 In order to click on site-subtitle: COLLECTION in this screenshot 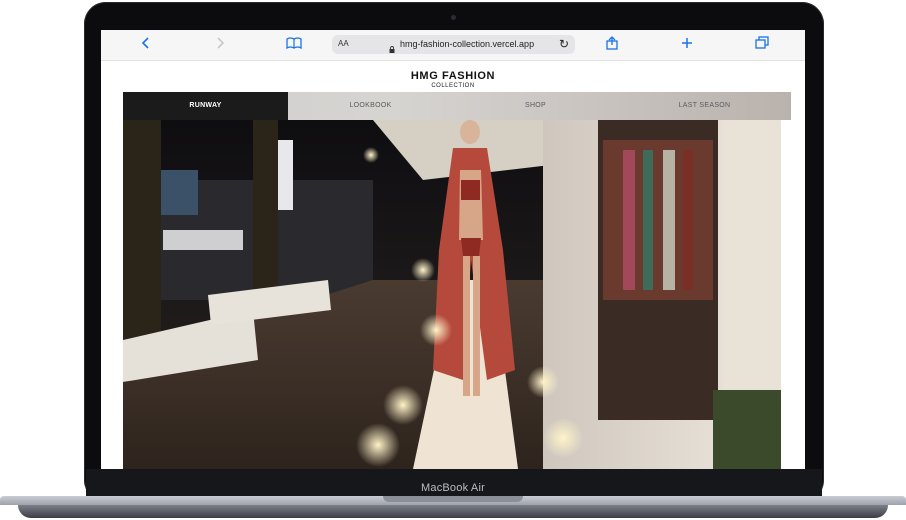, I will do `click(453, 86)`.